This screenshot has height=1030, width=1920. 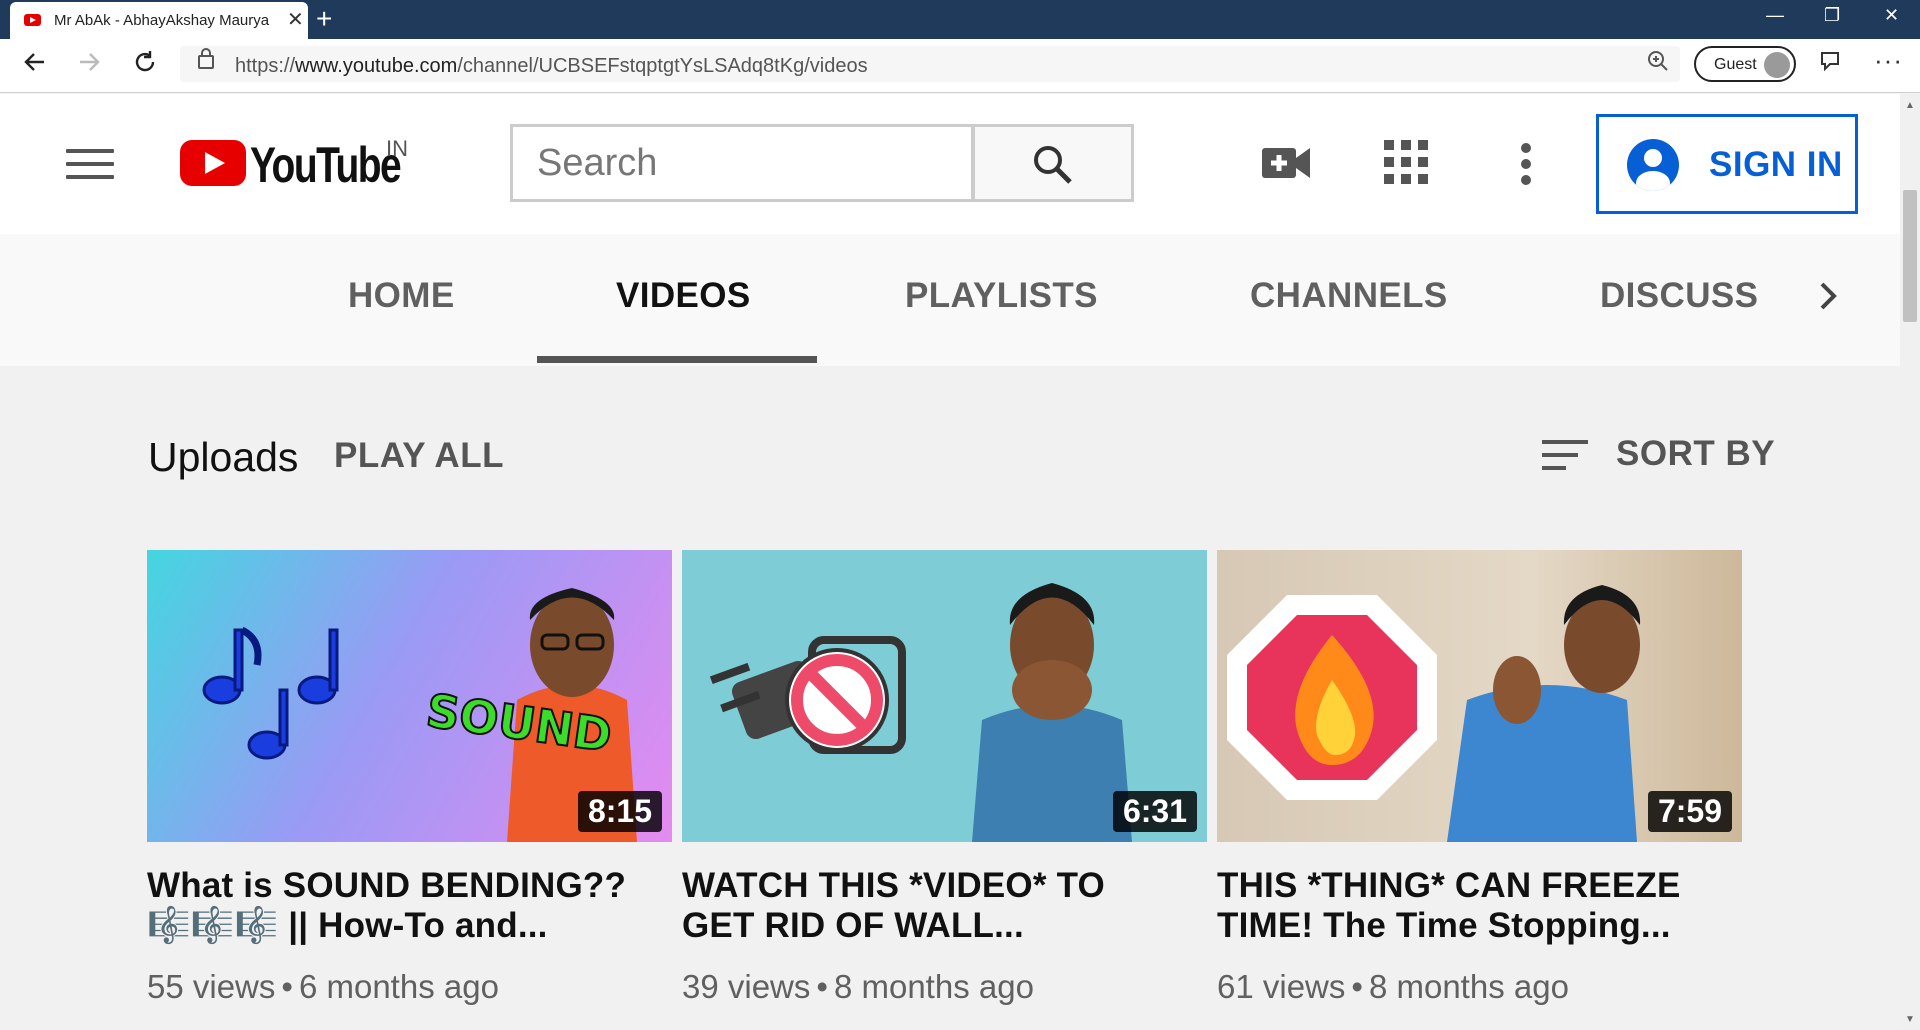 What do you see at coordinates (677, 359) in the screenshot?
I see `active-tab-indicator` at bounding box center [677, 359].